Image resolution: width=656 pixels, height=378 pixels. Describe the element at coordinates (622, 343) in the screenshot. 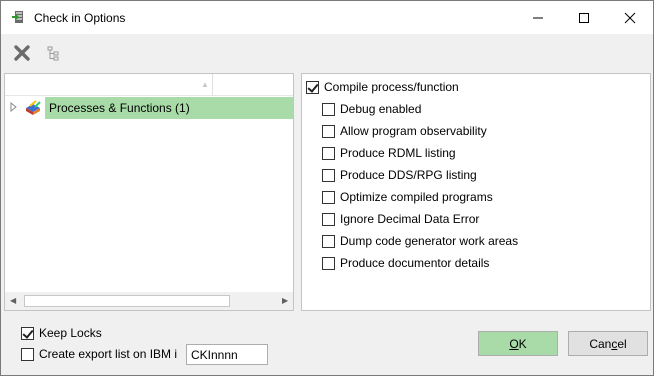

I see `cancel-label-end: el` at that location.